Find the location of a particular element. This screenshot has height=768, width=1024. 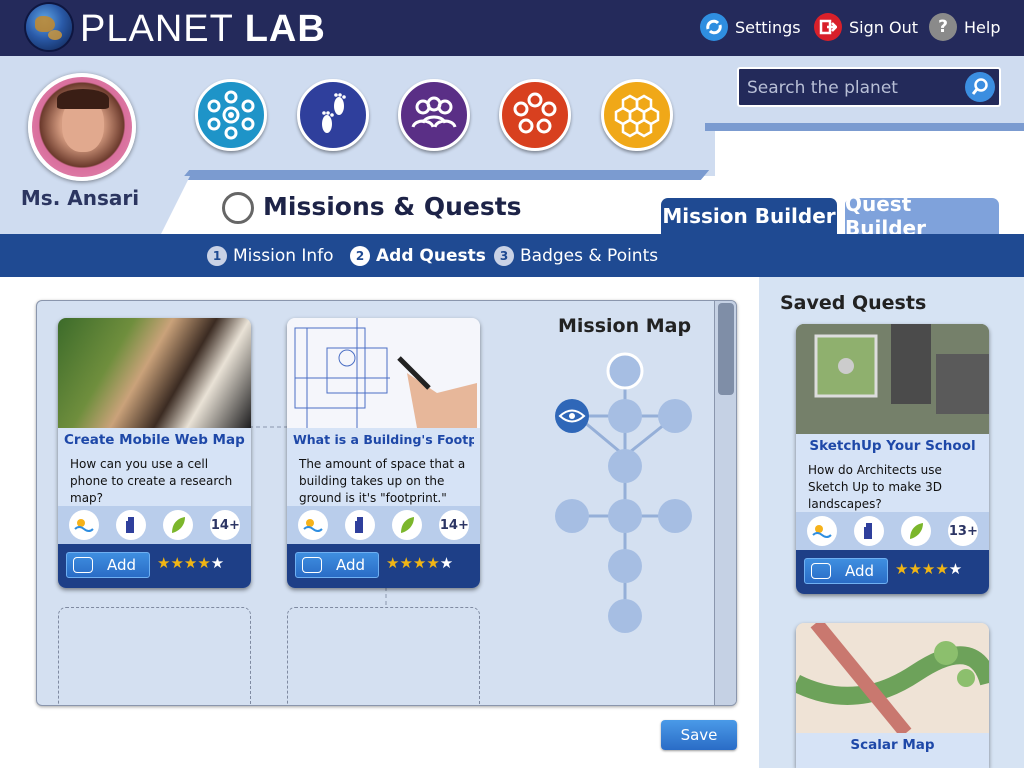

category-honeycomb-button is located at coordinates (637, 115).